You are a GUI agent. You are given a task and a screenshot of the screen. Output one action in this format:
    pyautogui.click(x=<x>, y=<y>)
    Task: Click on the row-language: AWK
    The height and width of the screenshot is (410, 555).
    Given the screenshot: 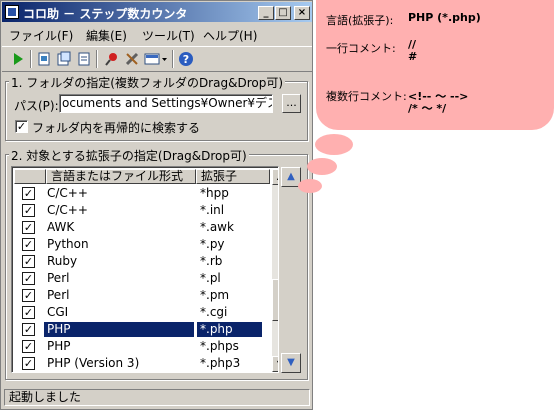 What is the action you would take?
    pyautogui.click(x=61, y=227)
    